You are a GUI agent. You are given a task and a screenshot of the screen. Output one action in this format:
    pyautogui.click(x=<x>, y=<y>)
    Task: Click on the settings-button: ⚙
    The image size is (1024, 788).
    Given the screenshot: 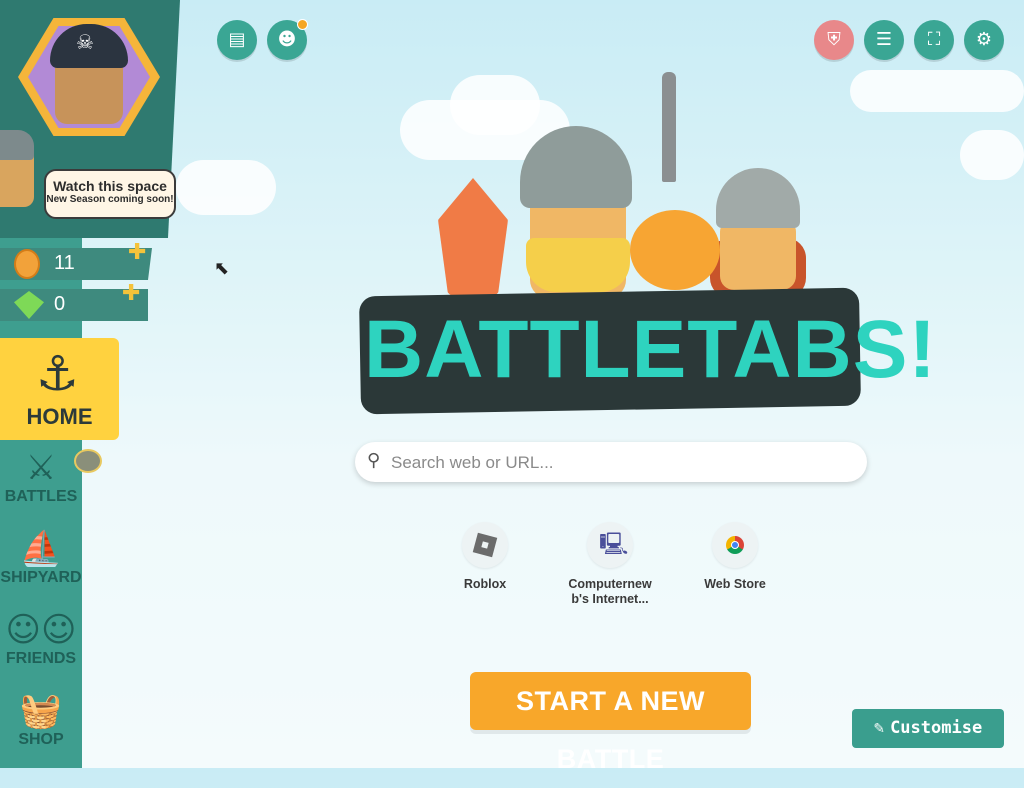 What is the action you would take?
    pyautogui.click(x=984, y=40)
    